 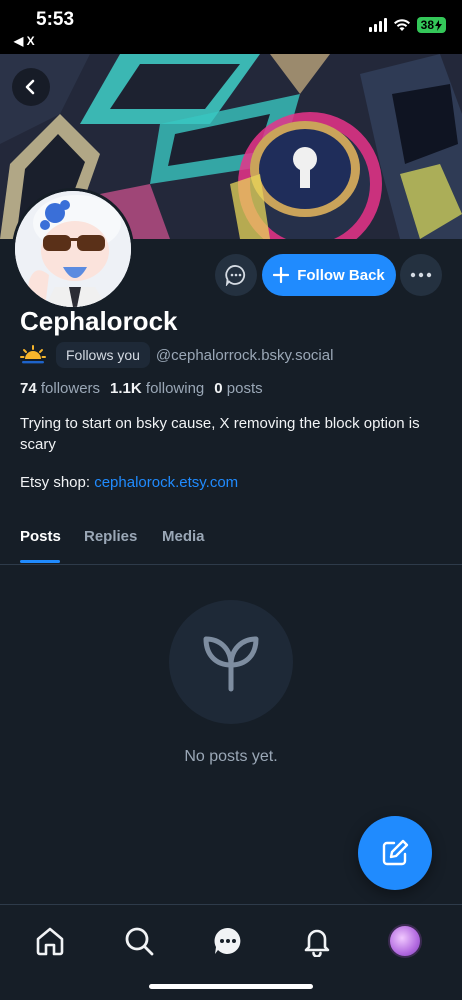 I want to click on posts-count: 0, so click(x=218, y=388).